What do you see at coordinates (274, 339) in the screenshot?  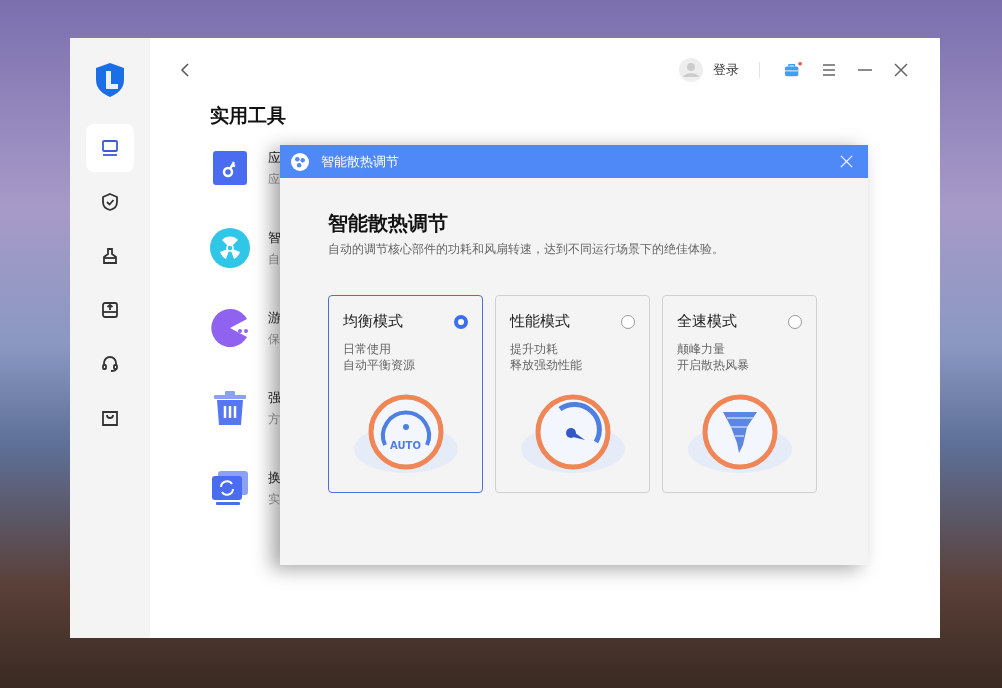 I see `tool-description: 保` at bounding box center [274, 339].